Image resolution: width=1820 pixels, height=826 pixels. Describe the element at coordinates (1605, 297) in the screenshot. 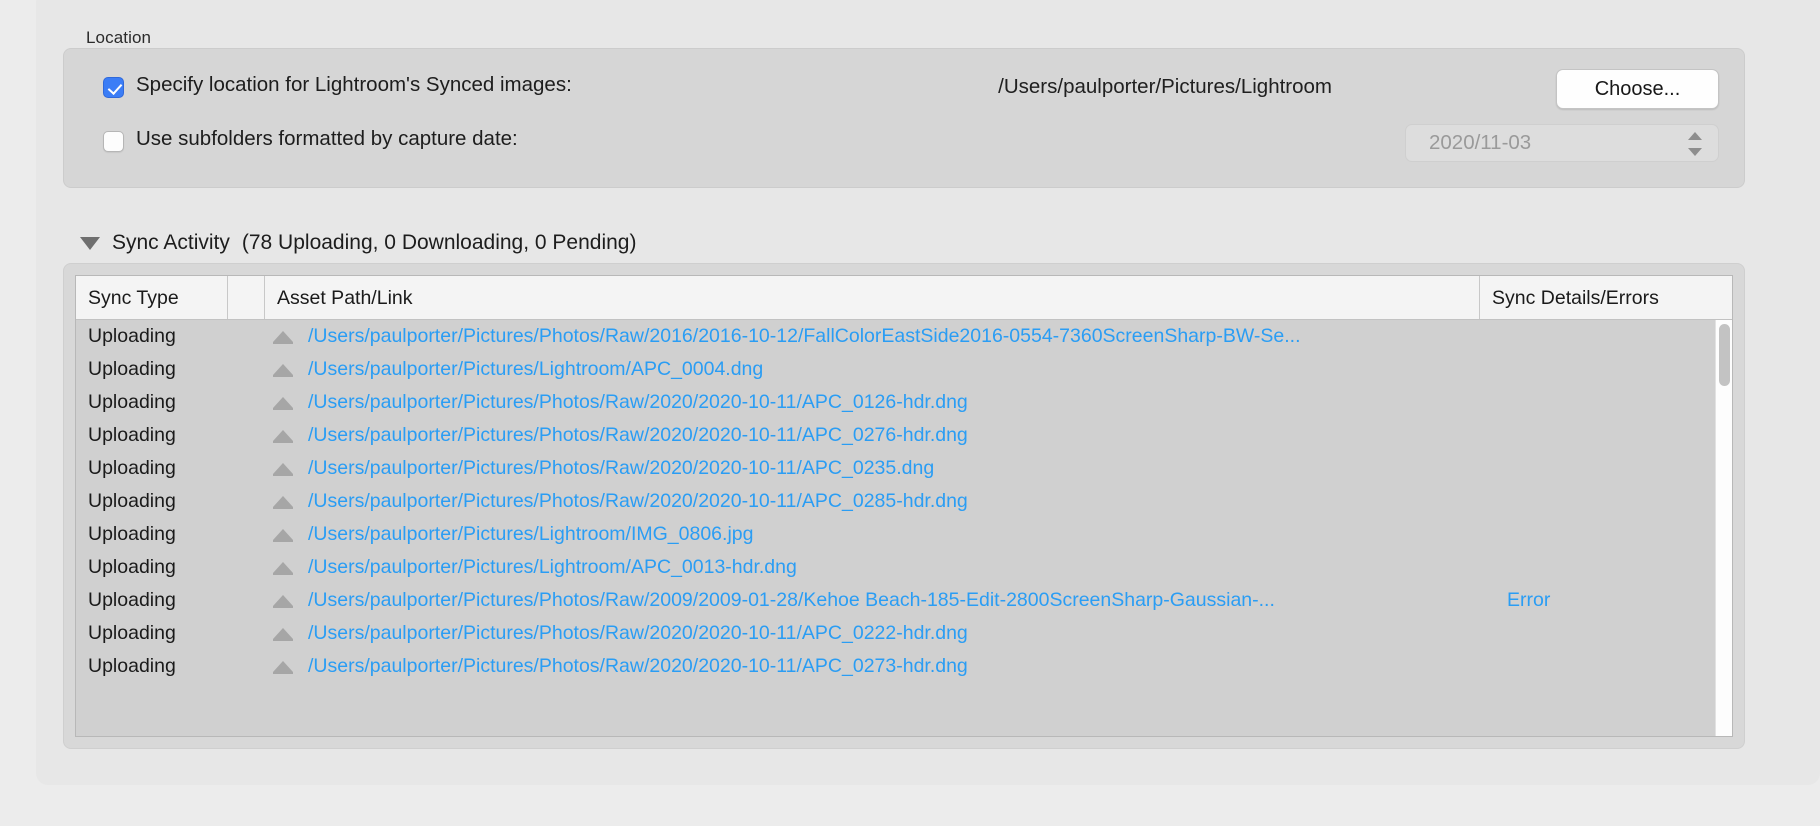

I see `column-header-sync-details: Sync Details/Errors` at that location.